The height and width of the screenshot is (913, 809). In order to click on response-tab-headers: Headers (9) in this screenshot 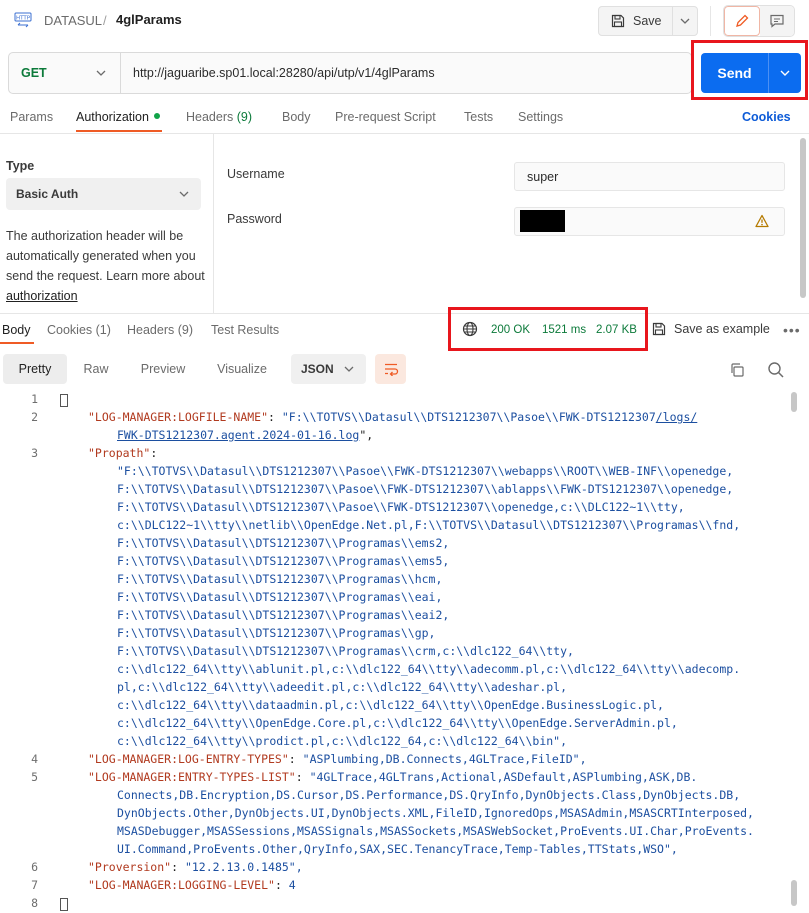, I will do `click(160, 330)`.